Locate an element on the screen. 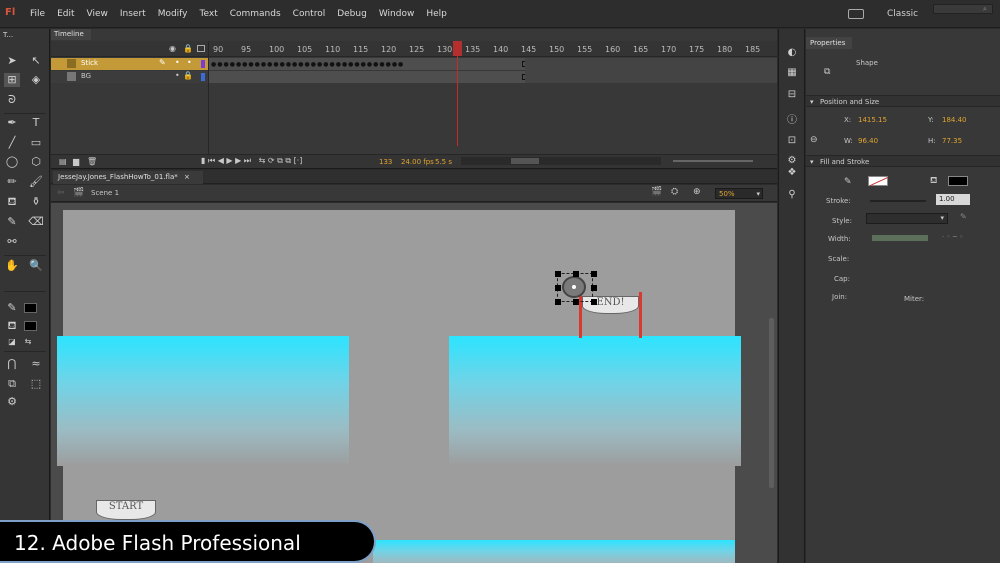 This screenshot has width=1000, height=563. document-tab: JesseJay.Jones_FlashHowTo_01.fla* × is located at coordinates (128, 177).